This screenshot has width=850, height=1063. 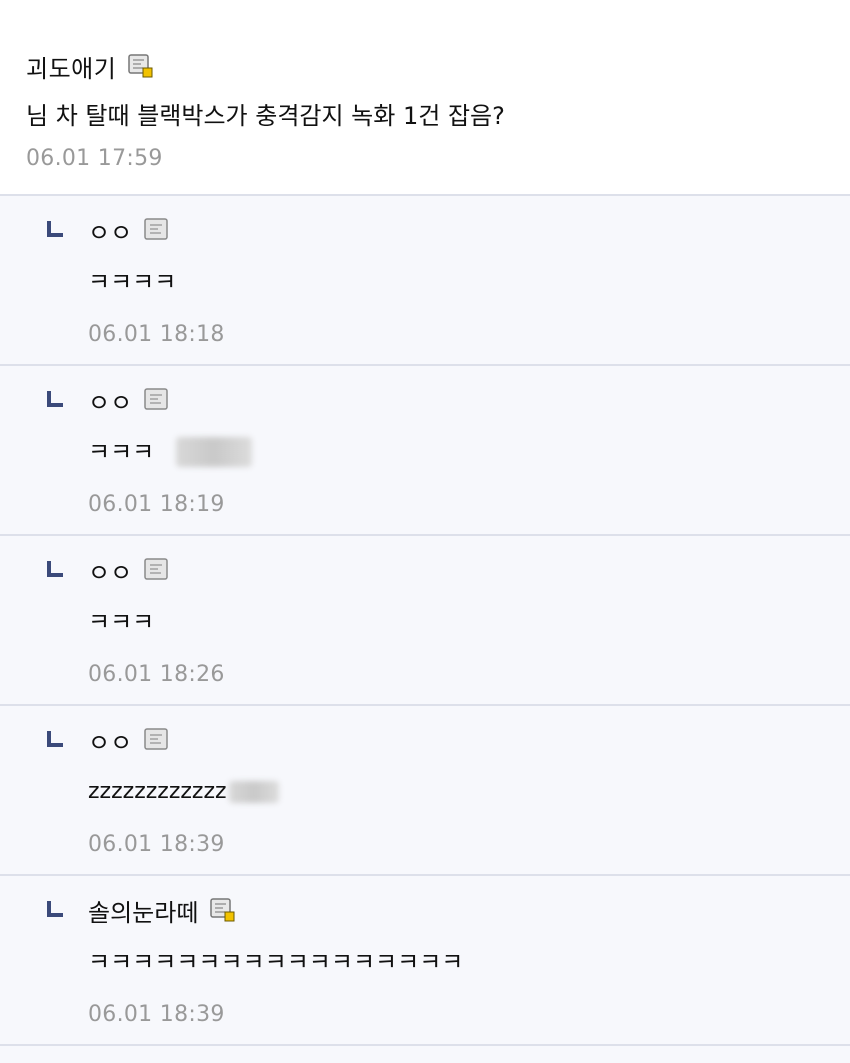 I want to click on reply-text: ㅋㅋㅋㅋ, so click(x=132, y=282).